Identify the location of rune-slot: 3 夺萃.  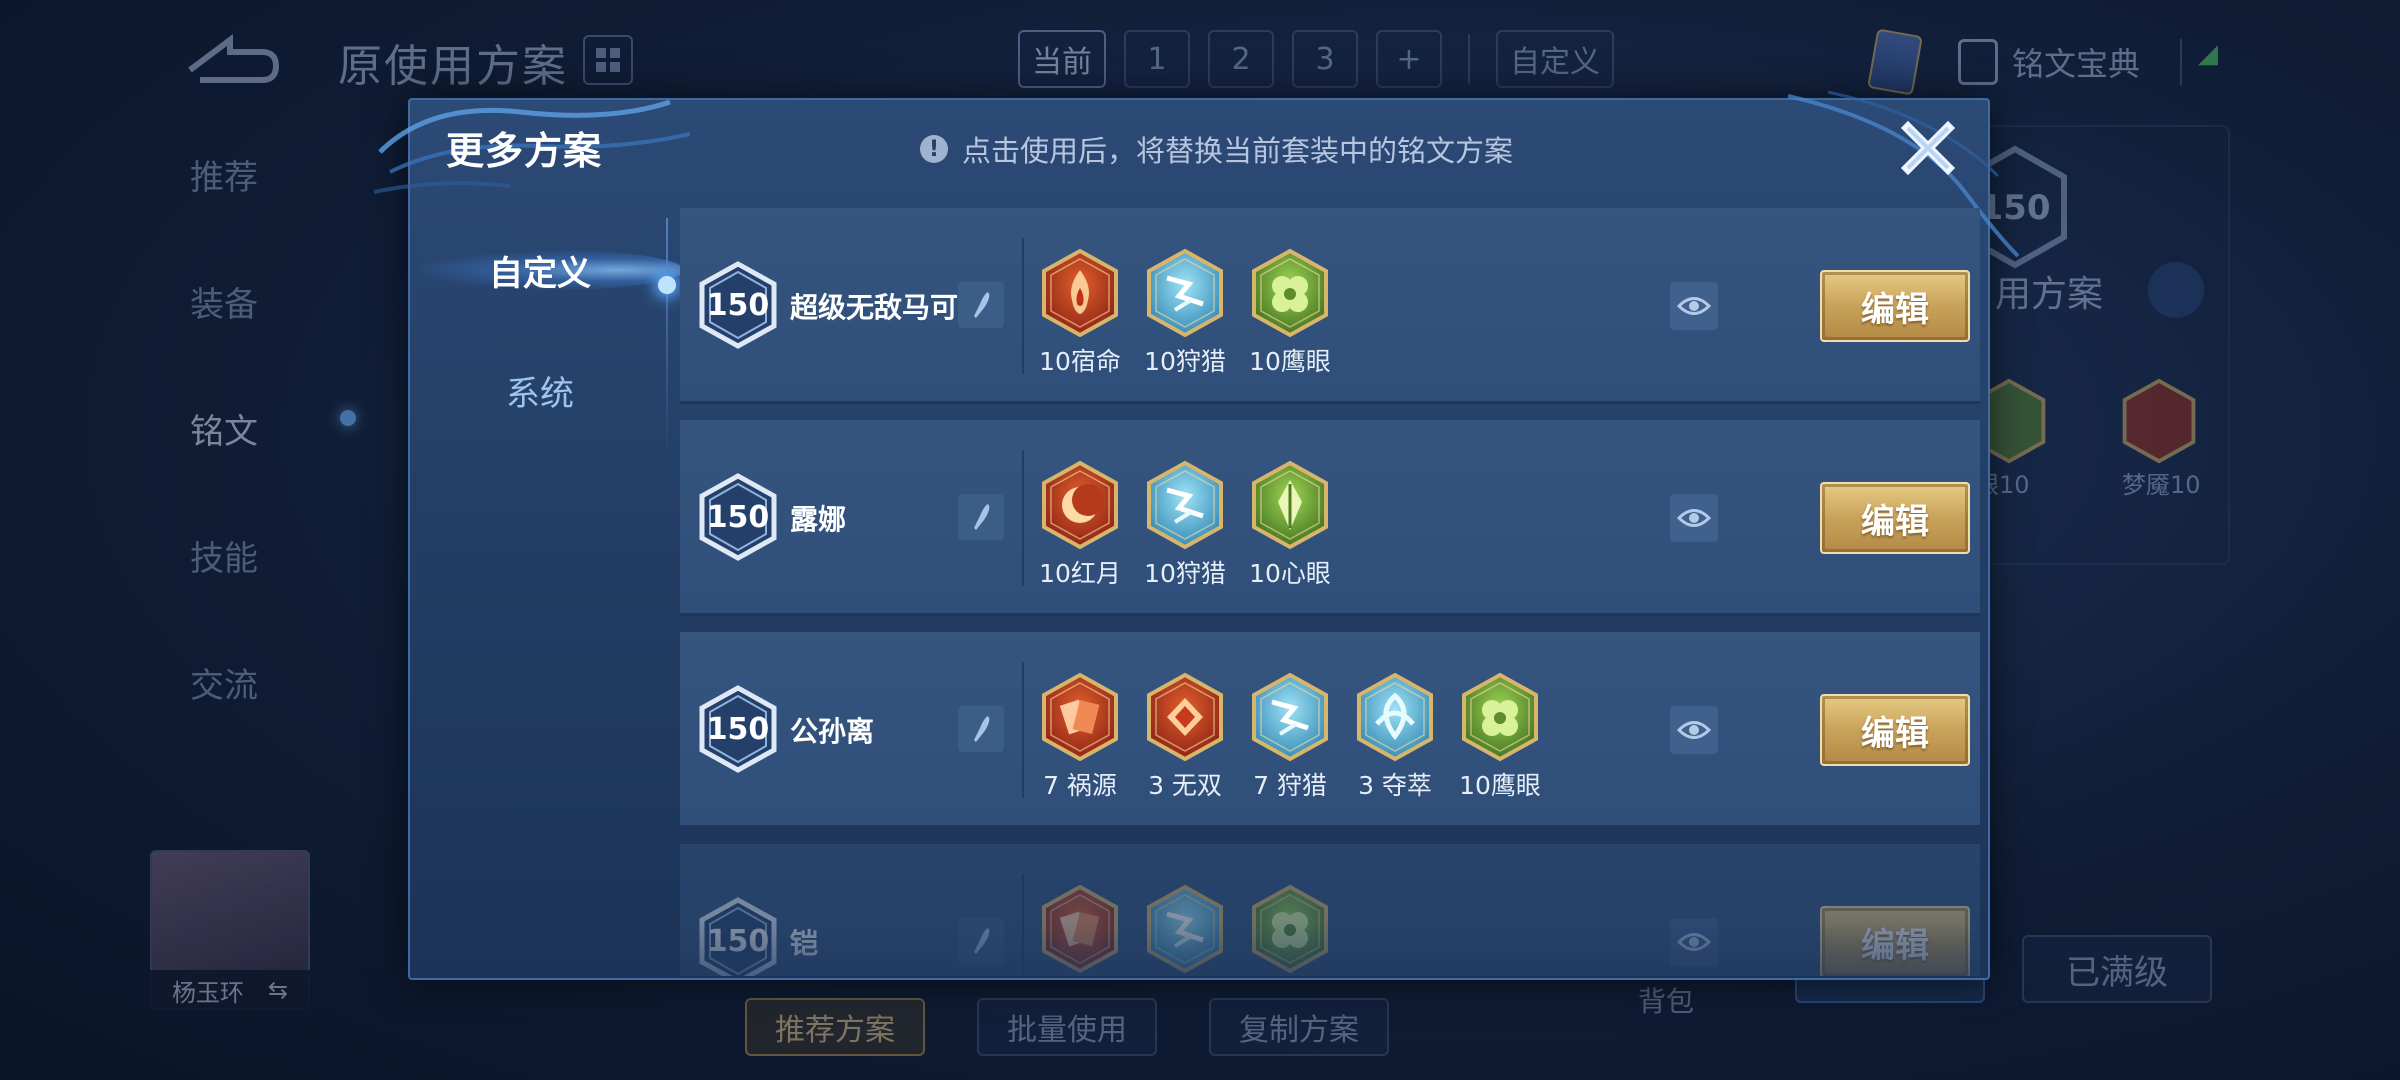
(1395, 737).